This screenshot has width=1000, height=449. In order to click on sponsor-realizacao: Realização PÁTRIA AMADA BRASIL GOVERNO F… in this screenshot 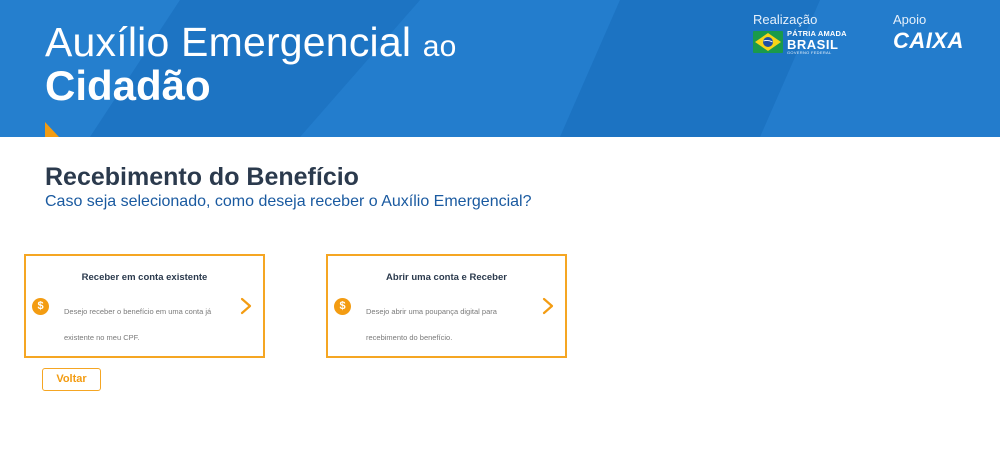, I will do `click(800, 33)`.